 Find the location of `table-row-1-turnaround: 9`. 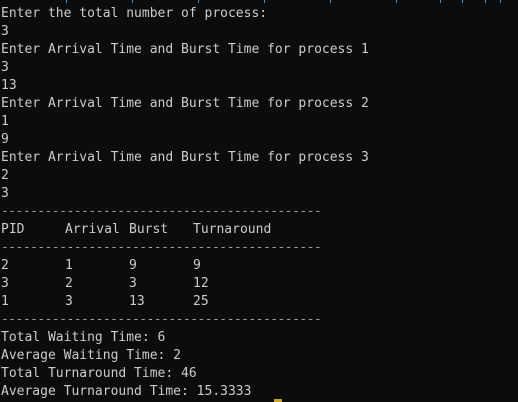

table-row-1-turnaround: 9 is located at coordinates (197, 265).